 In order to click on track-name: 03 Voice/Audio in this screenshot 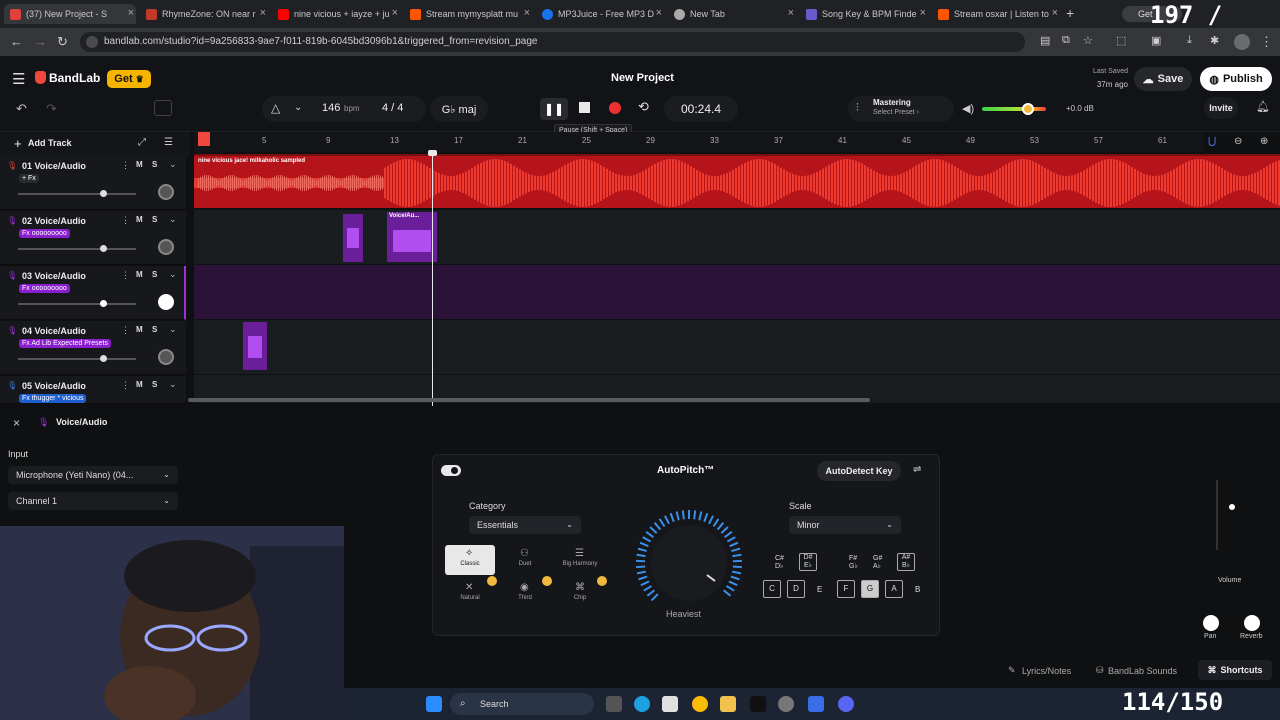, I will do `click(54, 276)`.